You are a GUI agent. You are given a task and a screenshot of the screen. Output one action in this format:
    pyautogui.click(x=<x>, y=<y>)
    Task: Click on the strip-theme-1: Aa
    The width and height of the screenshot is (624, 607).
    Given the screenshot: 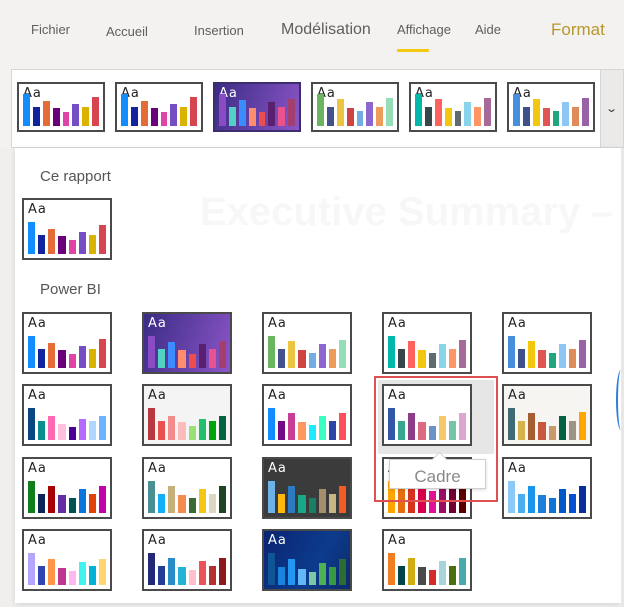 What is the action you would take?
    pyautogui.click(x=61, y=107)
    